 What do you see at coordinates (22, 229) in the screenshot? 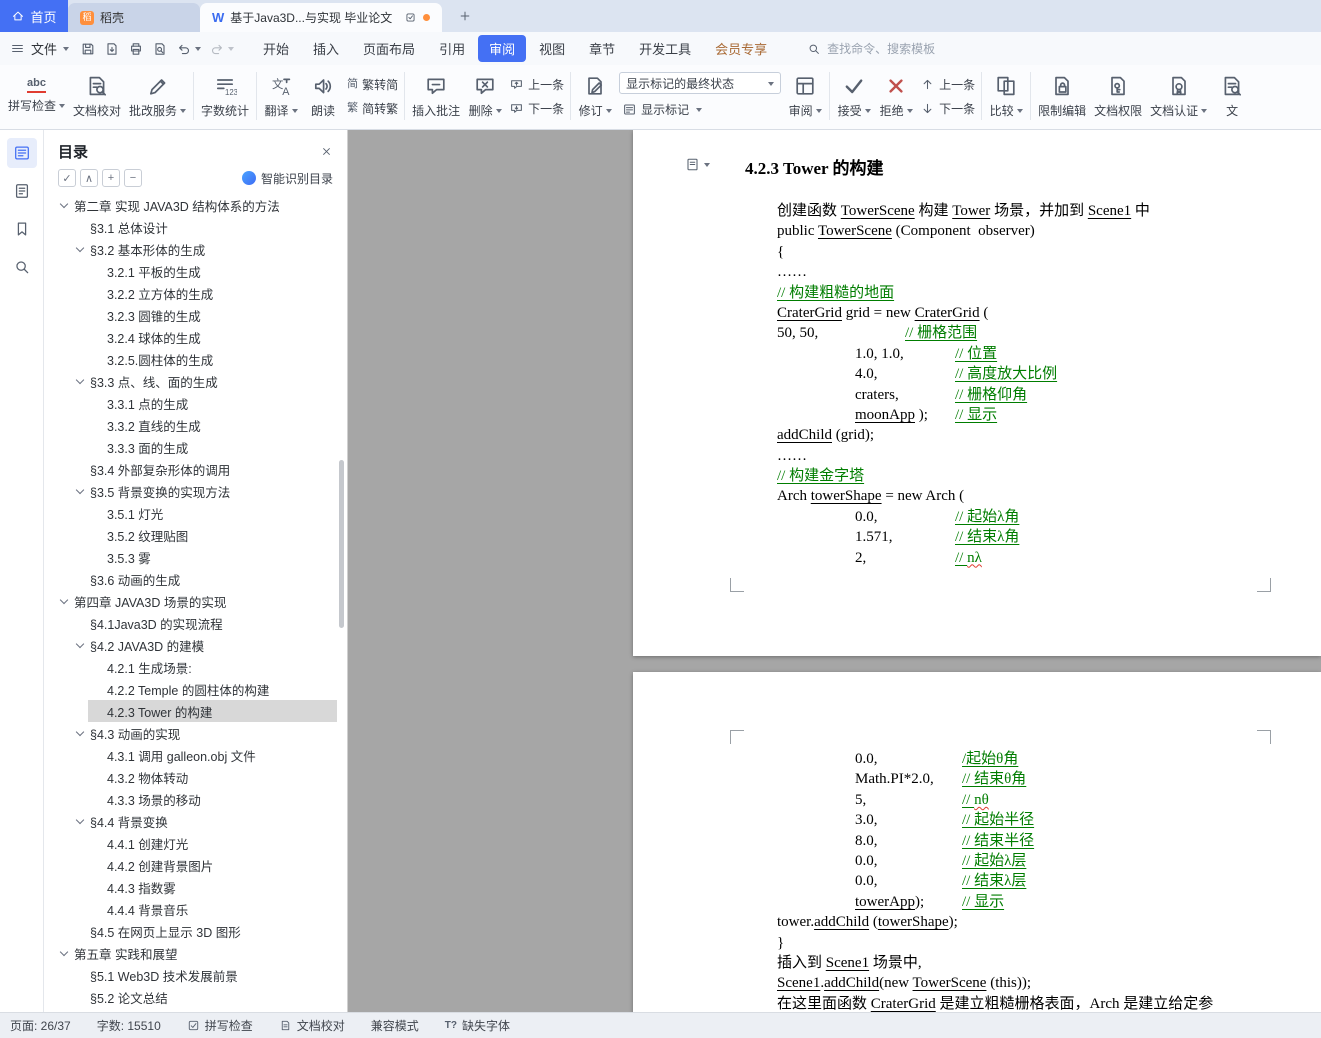
I see `side-bookmark-button` at bounding box center [22, 229].